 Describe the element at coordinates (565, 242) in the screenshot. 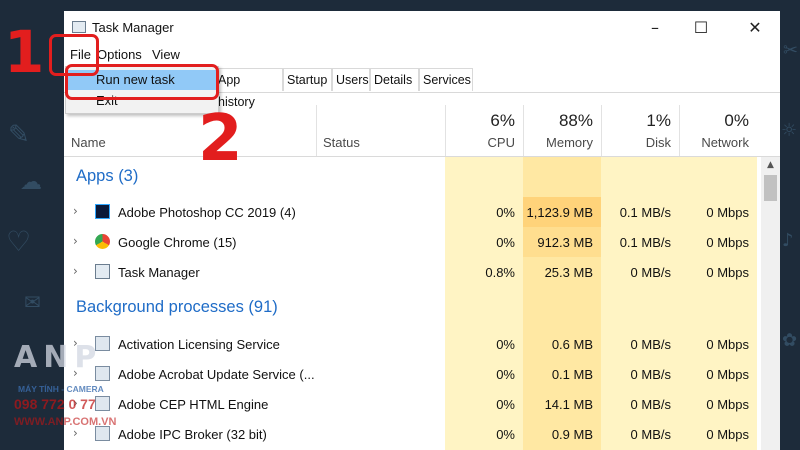

I see `memory-value: 912.3 MB` at that location.